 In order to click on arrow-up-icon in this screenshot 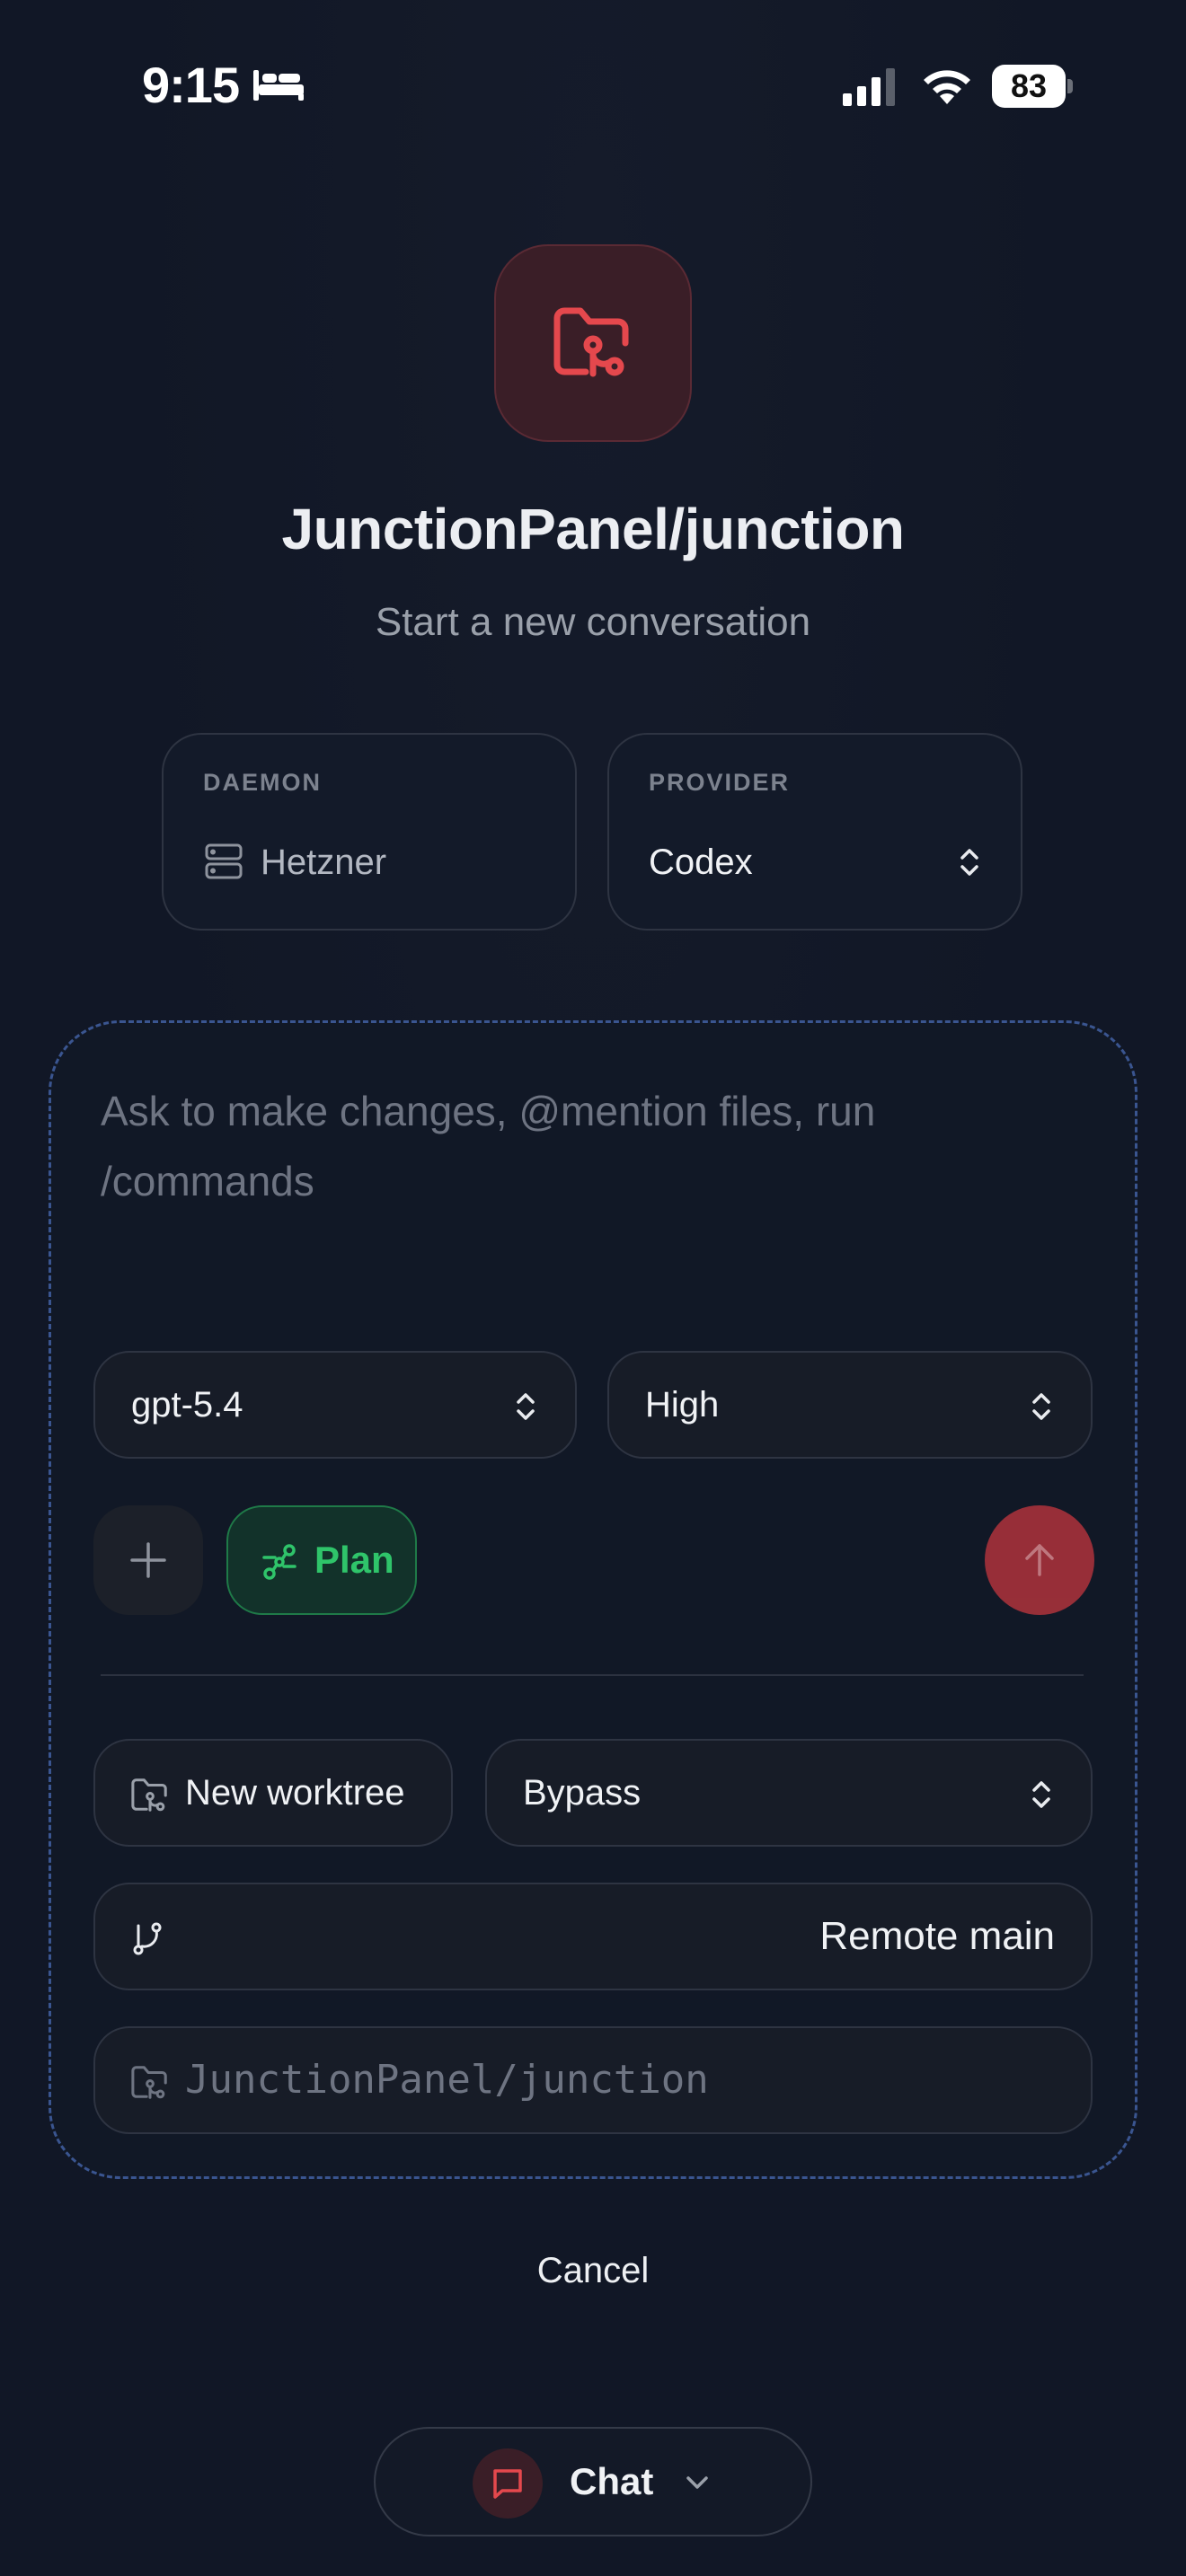, I will do `click(1039, 1560)`.